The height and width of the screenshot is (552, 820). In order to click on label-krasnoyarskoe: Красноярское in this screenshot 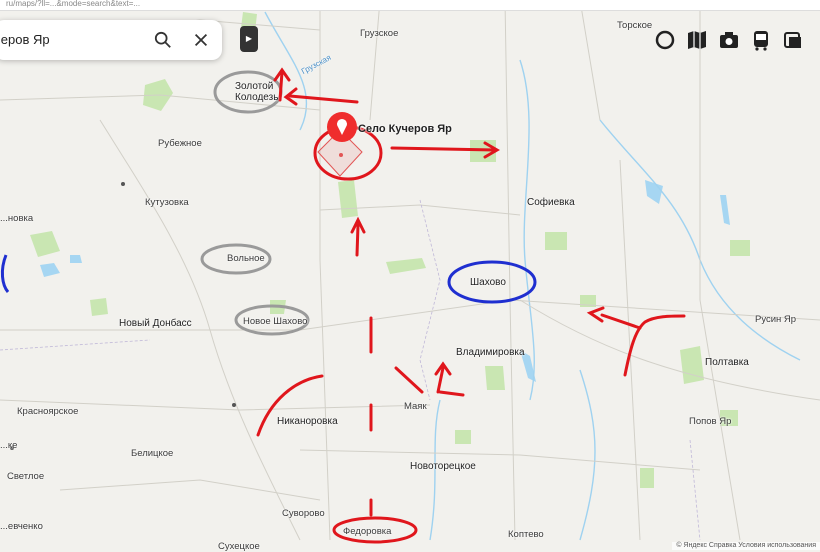, I will do `click(47, 411)`.